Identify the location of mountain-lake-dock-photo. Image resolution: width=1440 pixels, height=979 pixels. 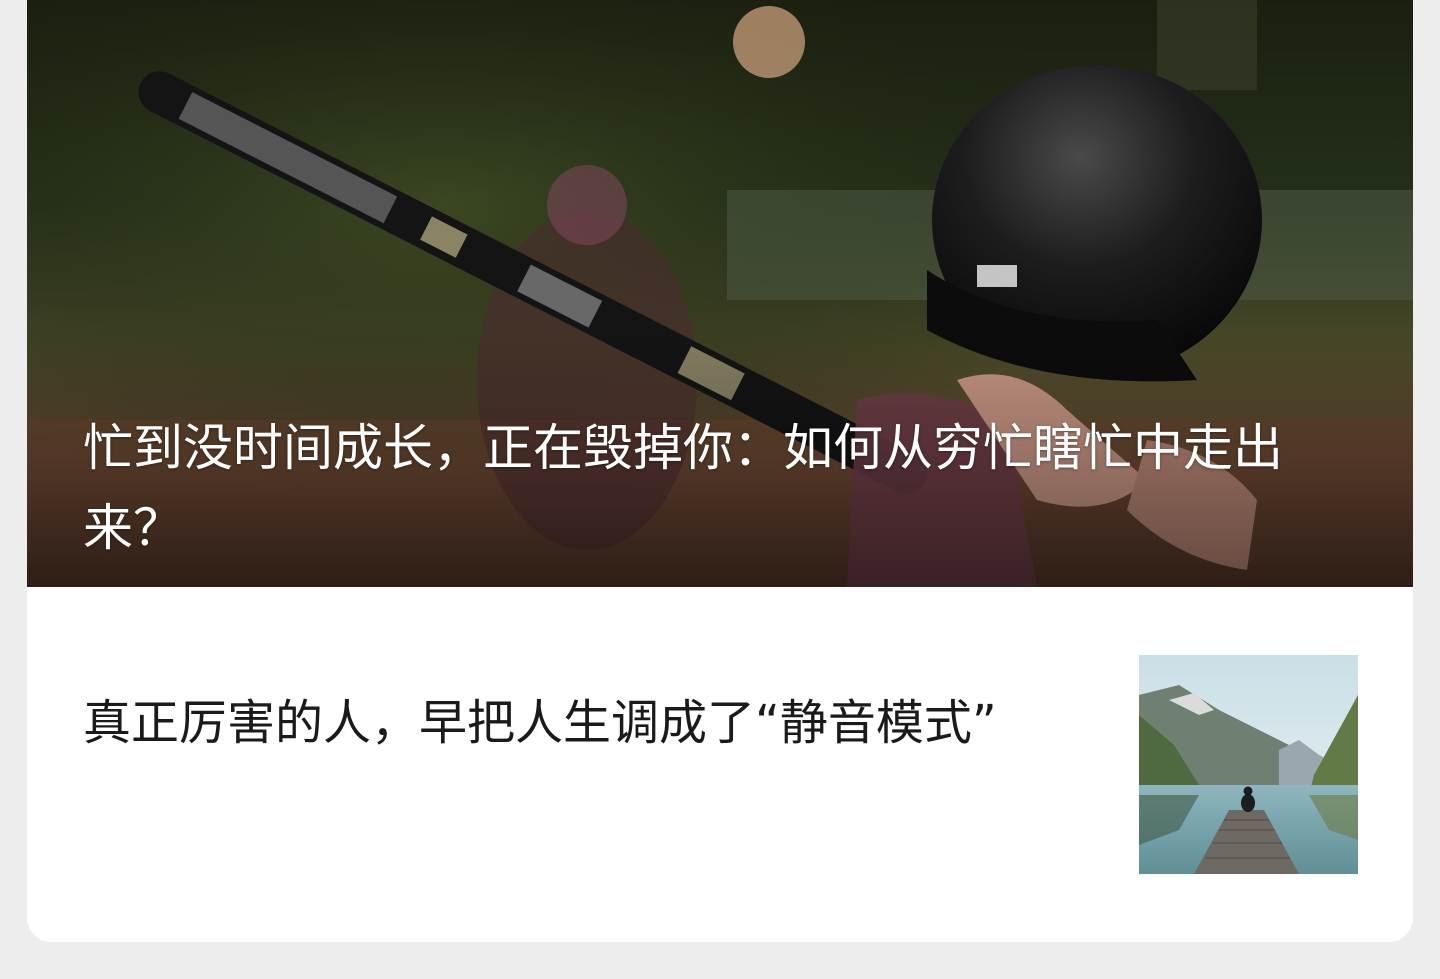
(1248, 764).